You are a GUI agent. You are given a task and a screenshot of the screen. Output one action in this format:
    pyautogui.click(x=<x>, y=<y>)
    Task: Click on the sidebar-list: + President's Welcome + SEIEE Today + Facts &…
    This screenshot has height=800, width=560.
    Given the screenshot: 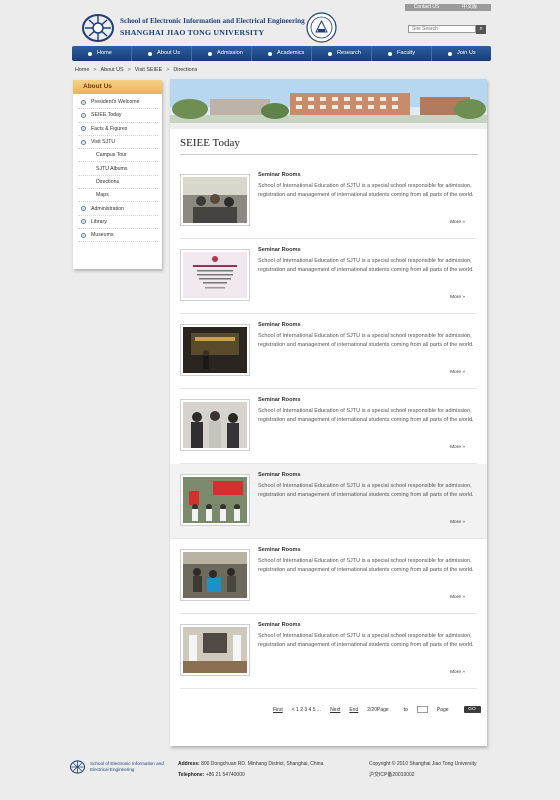 What is the action you would take?
    pyautogui.click(x=117, y=168)
    